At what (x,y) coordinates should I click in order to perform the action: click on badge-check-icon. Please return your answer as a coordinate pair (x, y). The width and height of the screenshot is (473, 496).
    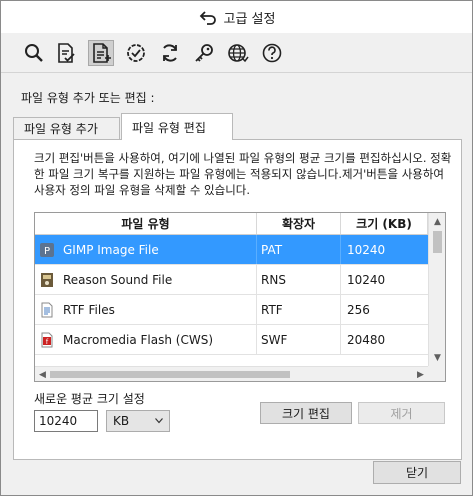
    Looking at the image, I should click on (136, 53).